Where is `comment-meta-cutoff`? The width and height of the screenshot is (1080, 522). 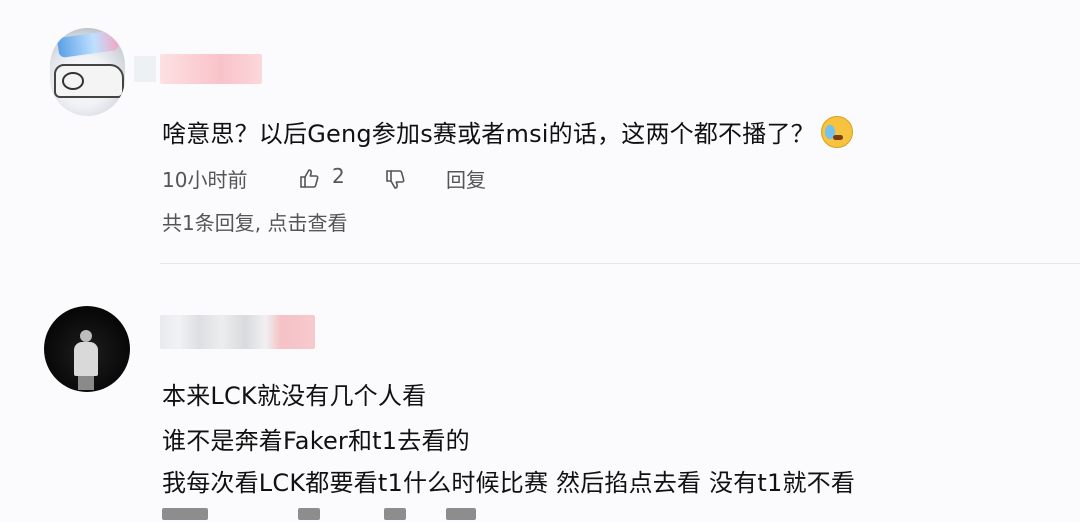 comment-meta-cutoff is located at coordinates (322, 515).